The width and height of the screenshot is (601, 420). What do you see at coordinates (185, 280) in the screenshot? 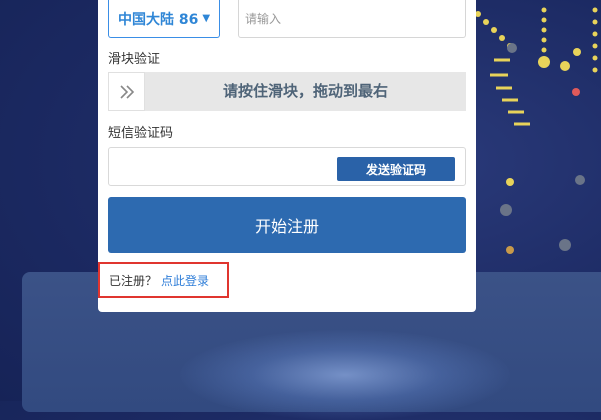
I see `login-link: 点此登录` at bounding box center [185, 280].